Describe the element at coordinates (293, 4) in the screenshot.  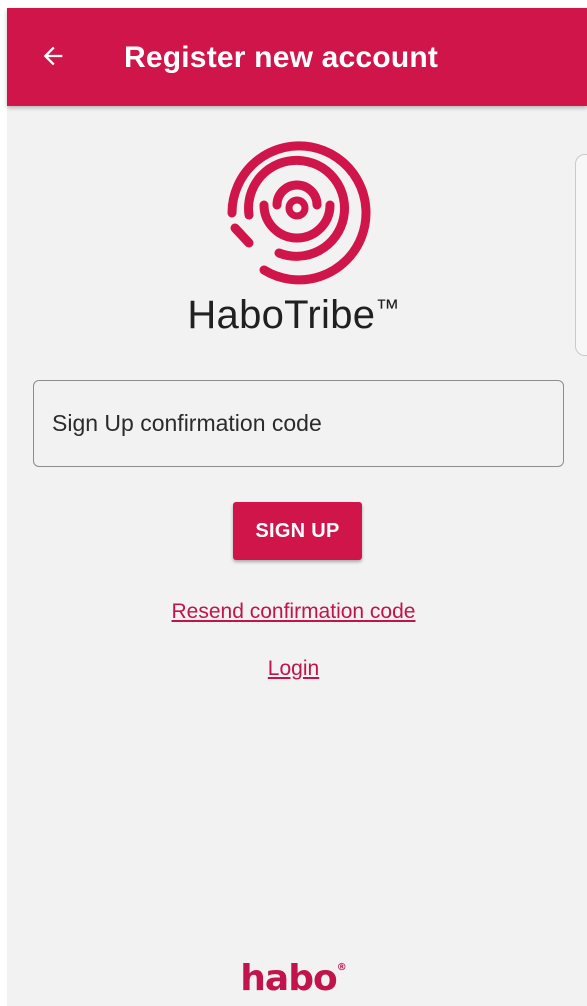
I see `status-area` at that location.